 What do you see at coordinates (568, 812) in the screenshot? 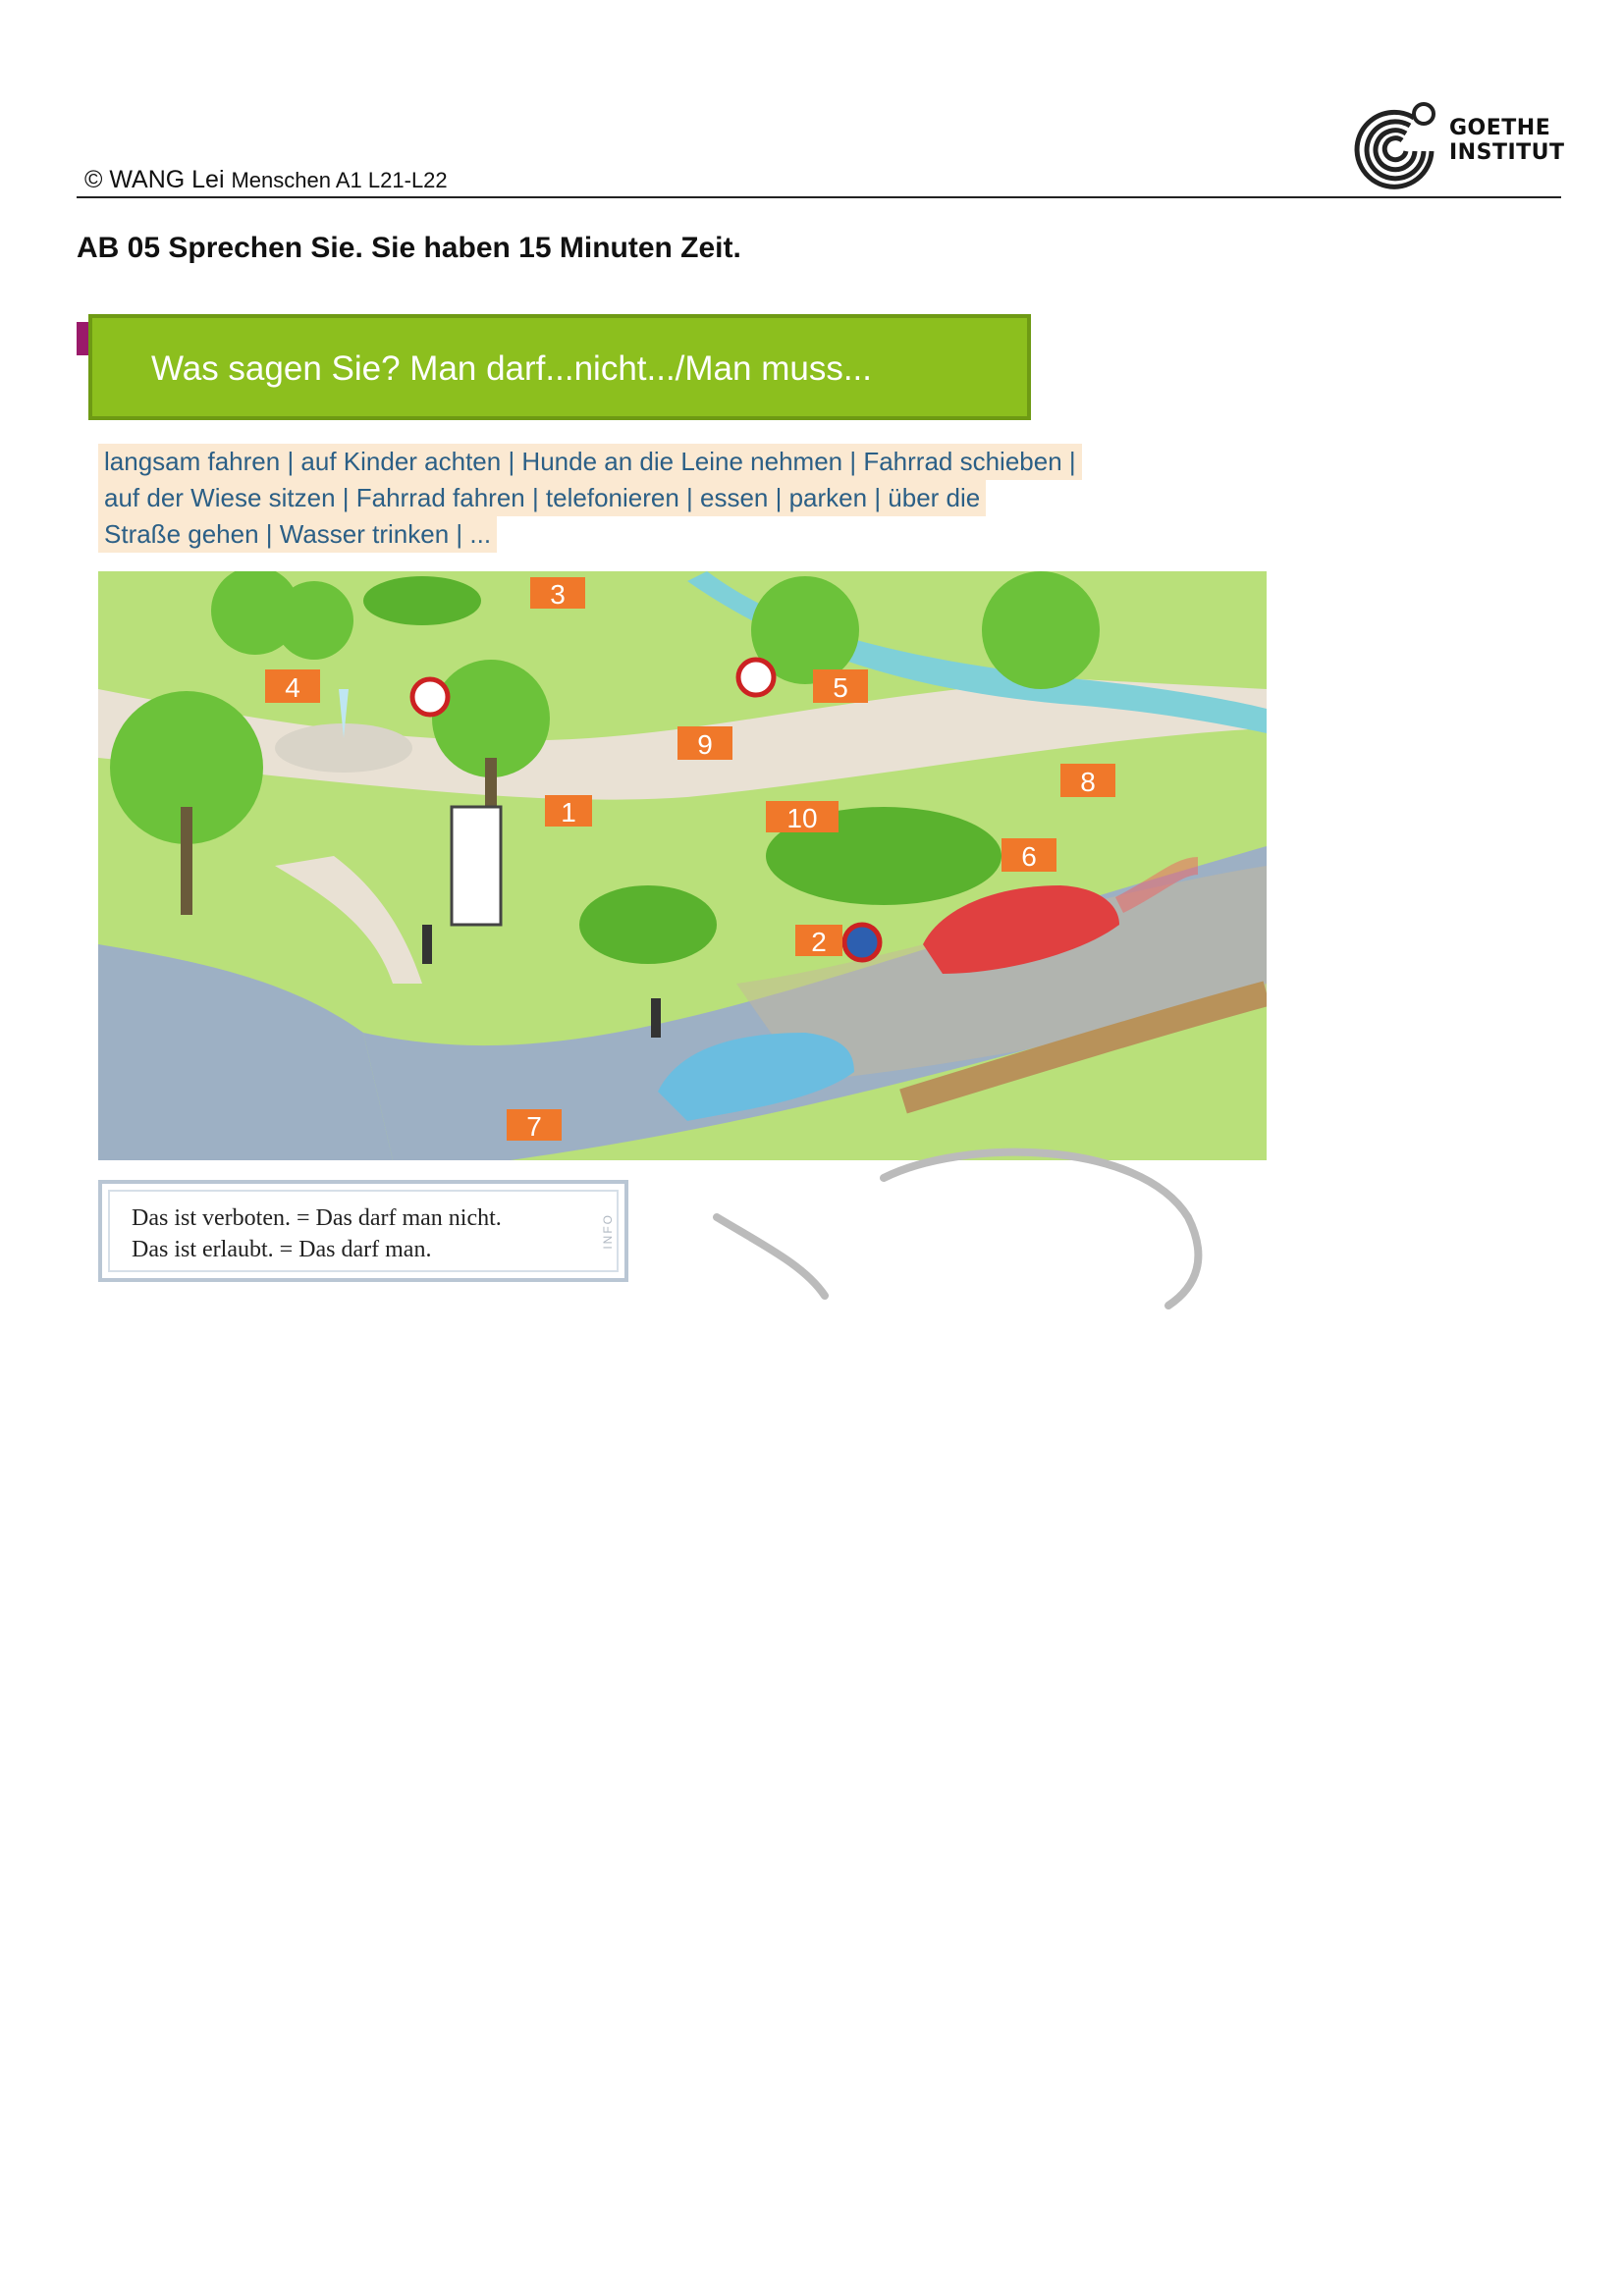
I see `label-1-text: 1` at bounding box center [568, 812].